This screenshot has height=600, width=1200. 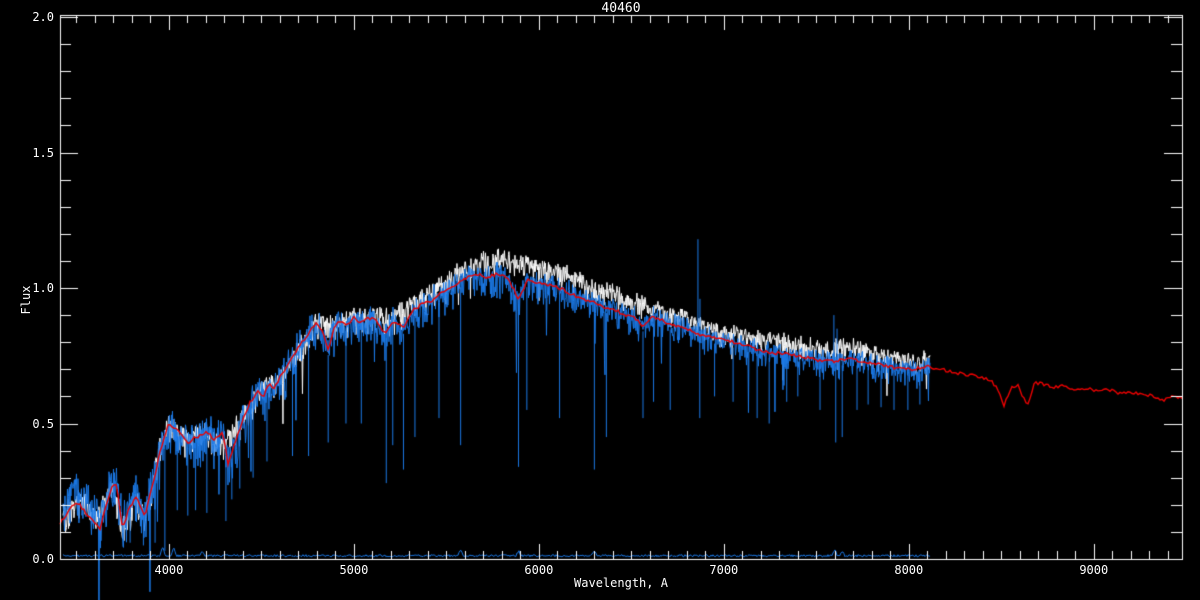 I want to click on x-axis-label: Wavelength, A, so click(x=621, y=583).